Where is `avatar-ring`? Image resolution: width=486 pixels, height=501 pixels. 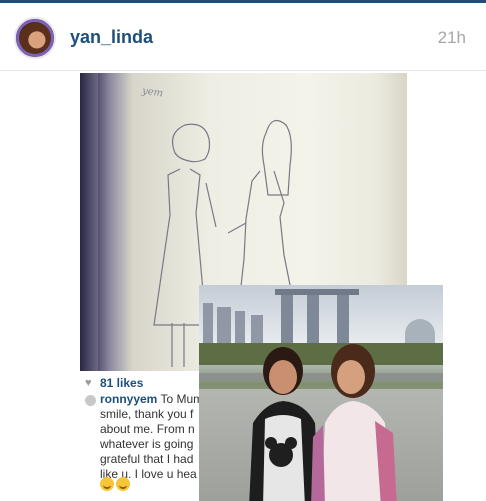
avatar-ring is located at coordinates (35, 38).